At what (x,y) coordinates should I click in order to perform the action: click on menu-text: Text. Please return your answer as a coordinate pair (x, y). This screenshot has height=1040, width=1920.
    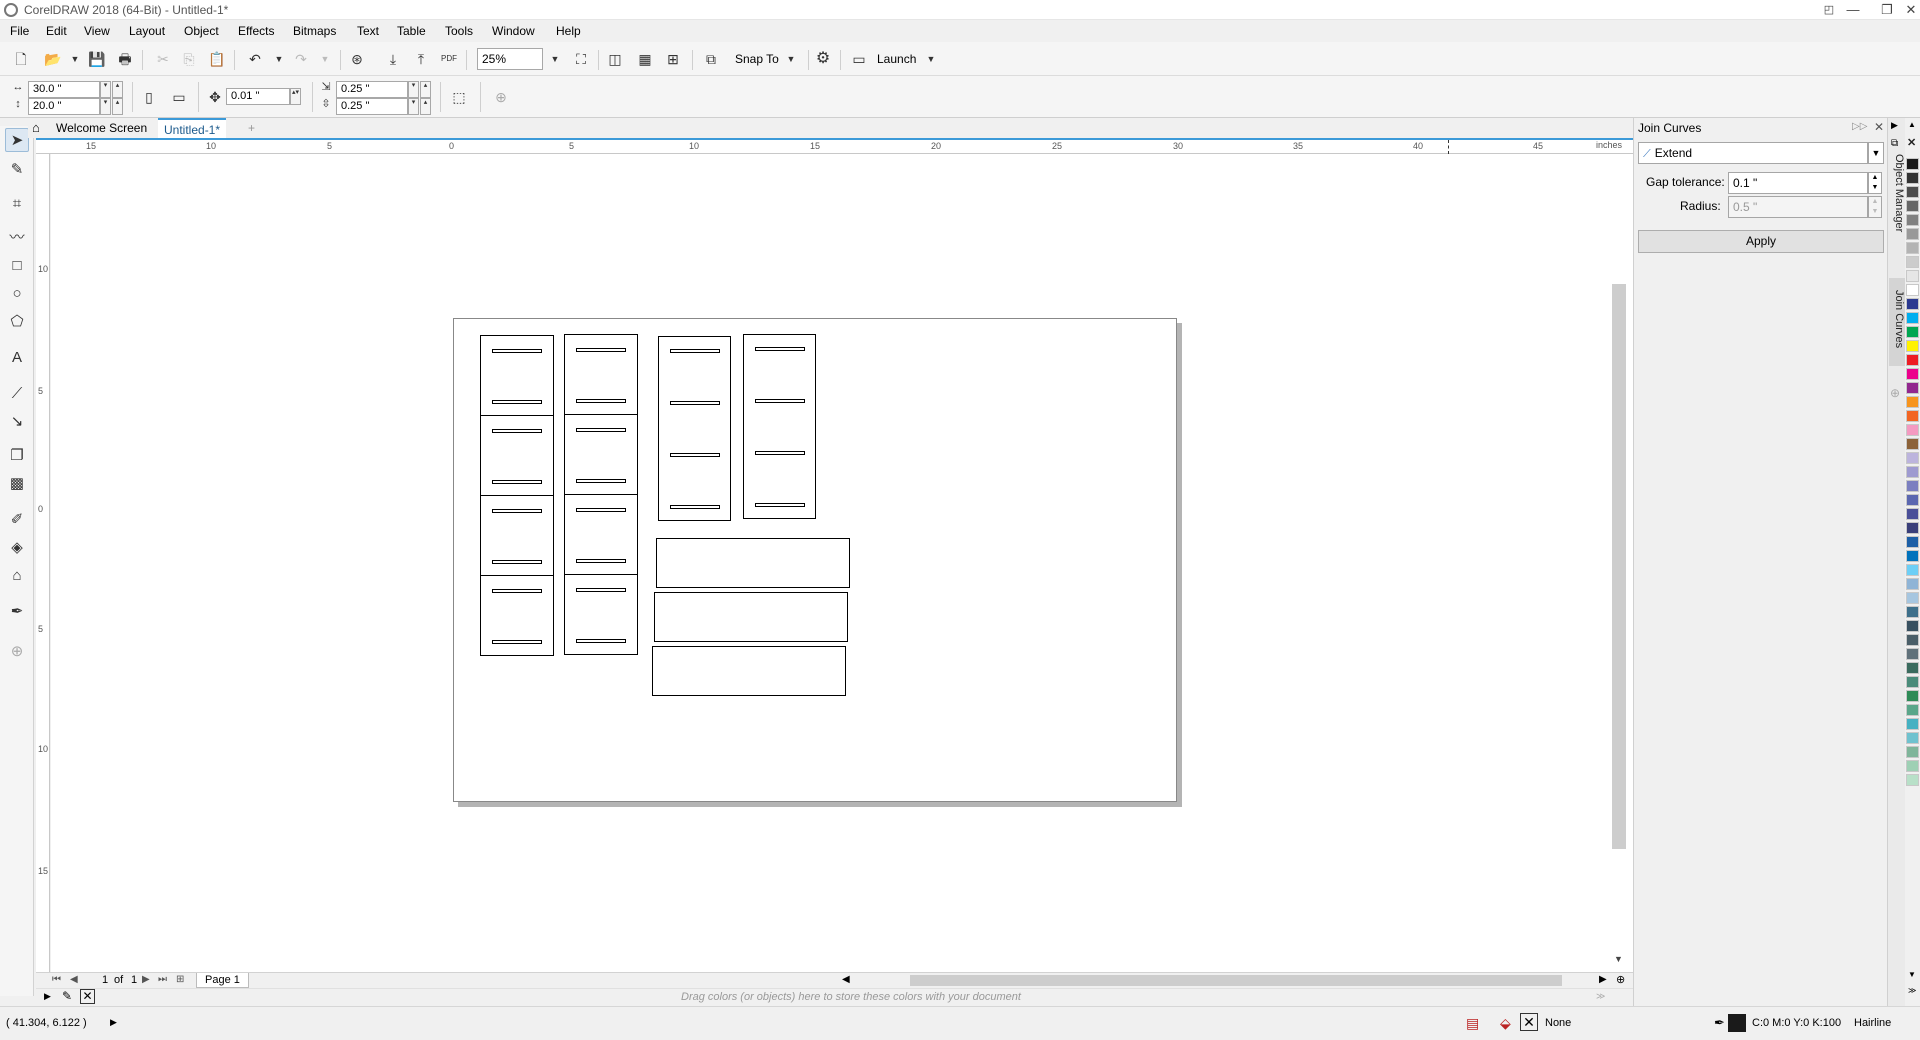
    Looking at the image, I should click on (368, 31).